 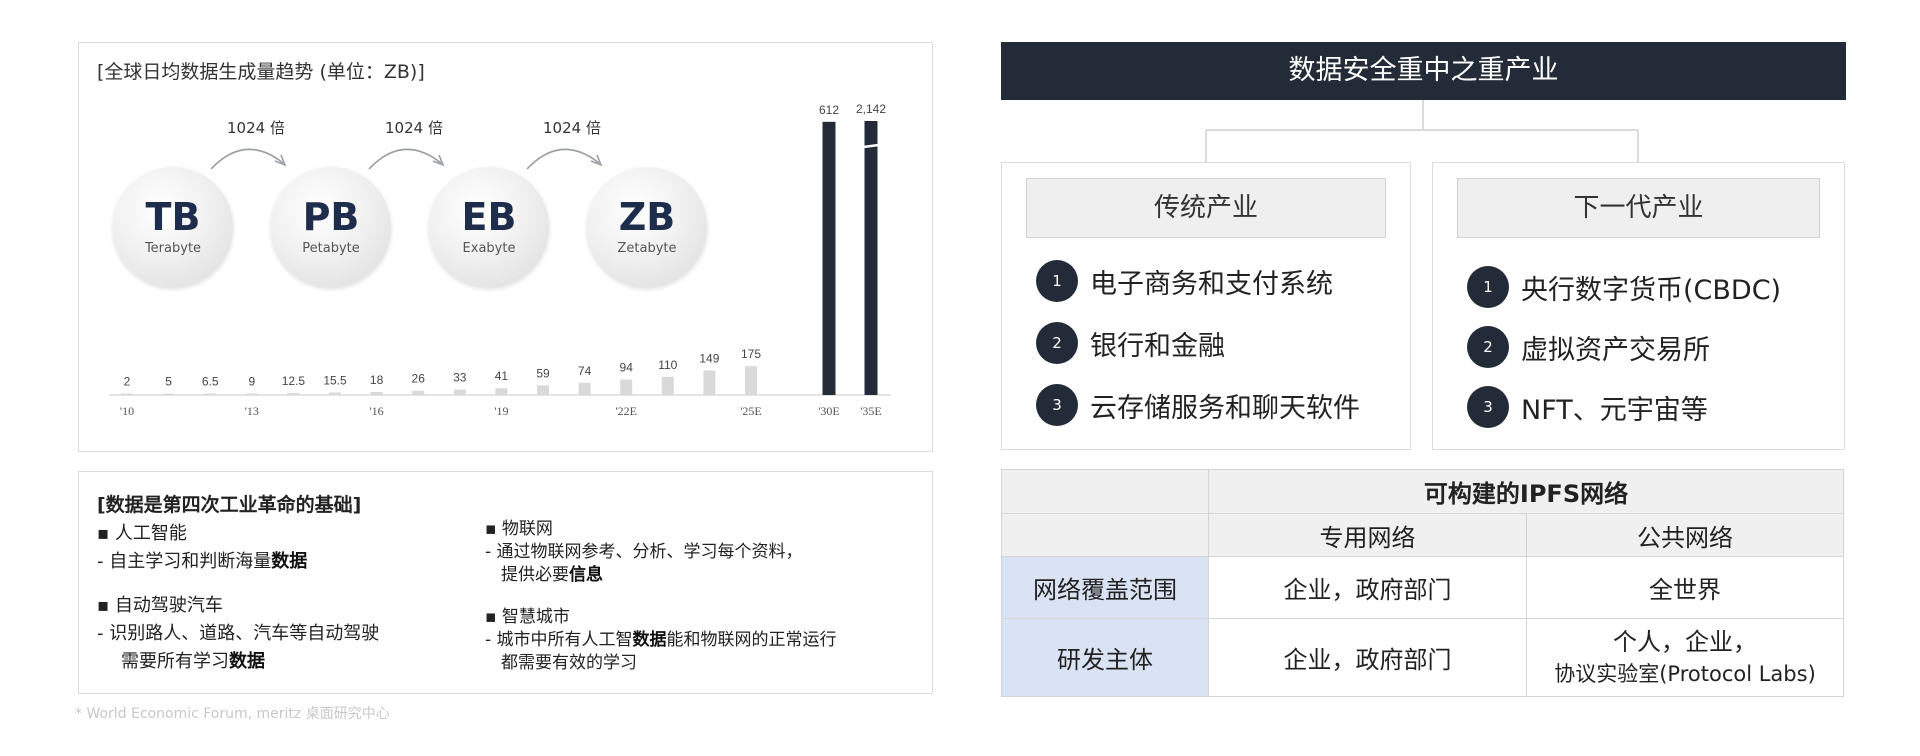 I want to click on list-item: 1 电子商务和支付系统, so click(x=1184, y=281).